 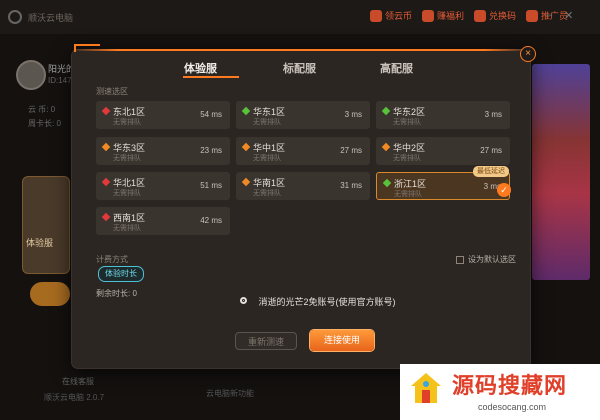 What do you see at coordinates (121, 274) in the screenshot?
I see `billing-pill: 体验时长` at bounding box center [121, 274].